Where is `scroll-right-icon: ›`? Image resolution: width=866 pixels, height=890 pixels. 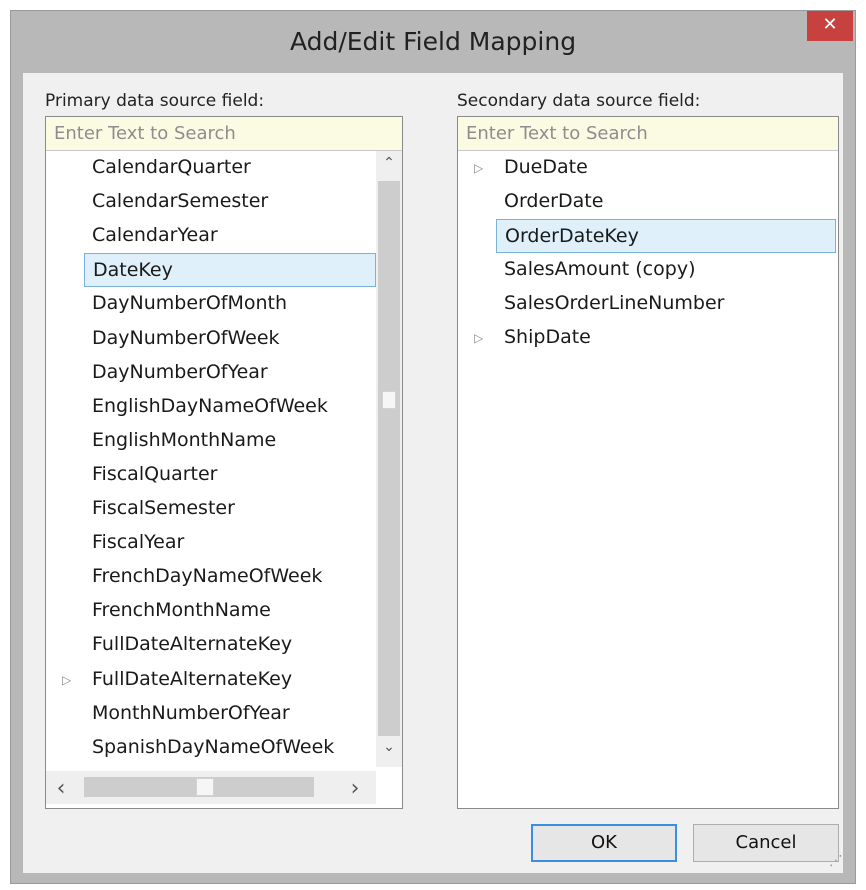 scroll-right-icon: › is located at coordinates (355, 788).